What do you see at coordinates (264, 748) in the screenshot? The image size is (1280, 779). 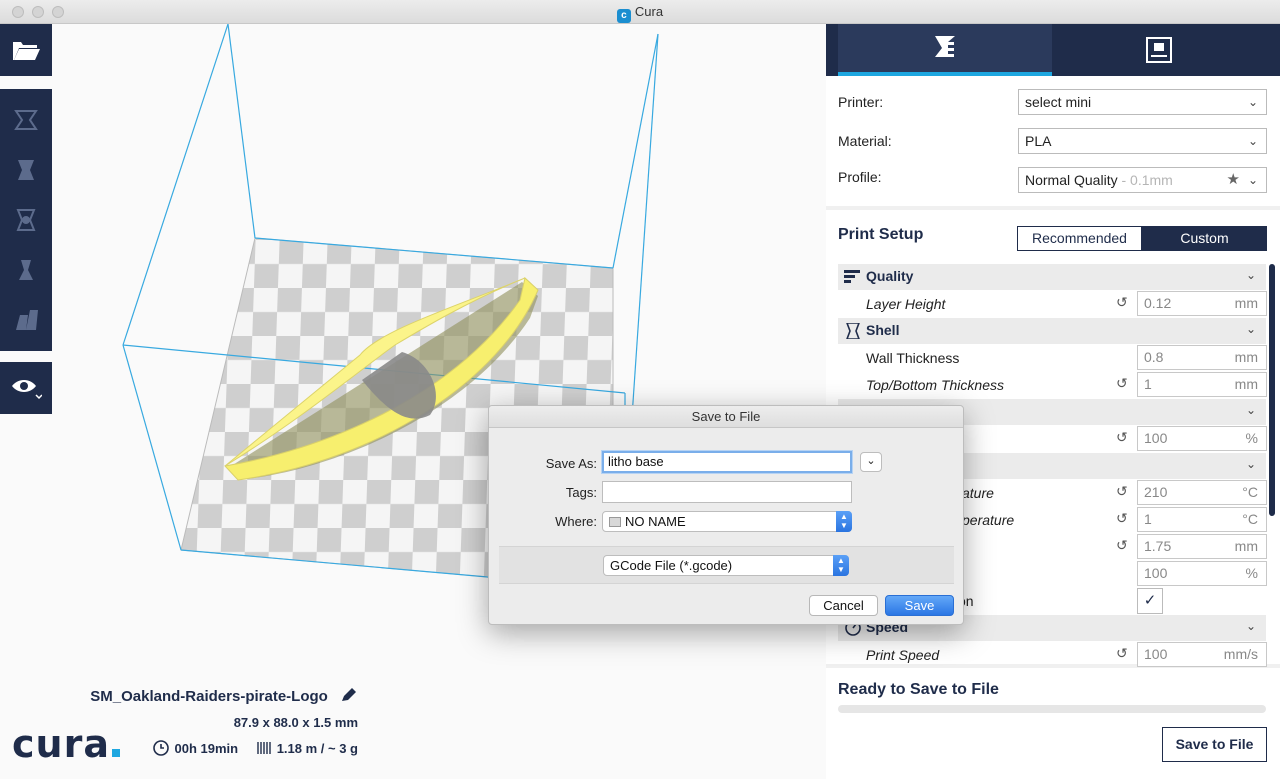 I see `filament-icon` at bounding box center [264, 748].